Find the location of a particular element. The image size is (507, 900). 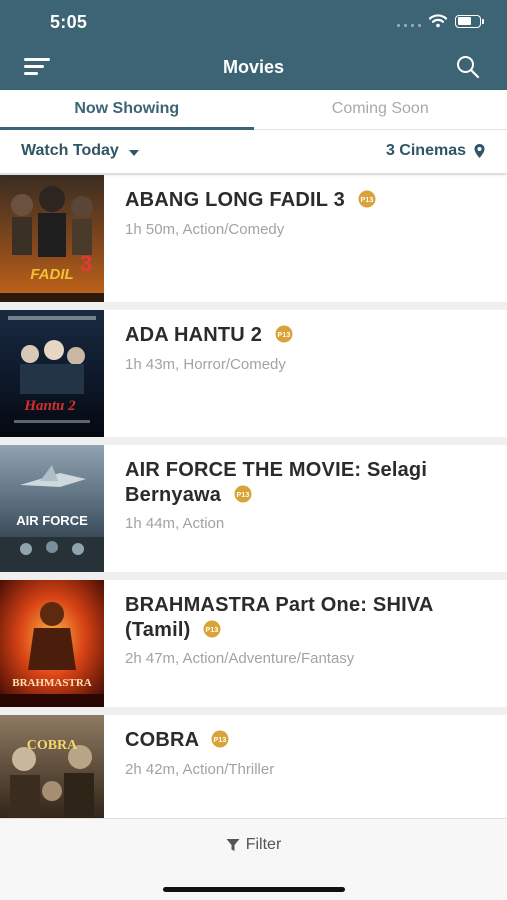

cinema-selector-label: 3 Cinemas is located at coordinates (425, 150).